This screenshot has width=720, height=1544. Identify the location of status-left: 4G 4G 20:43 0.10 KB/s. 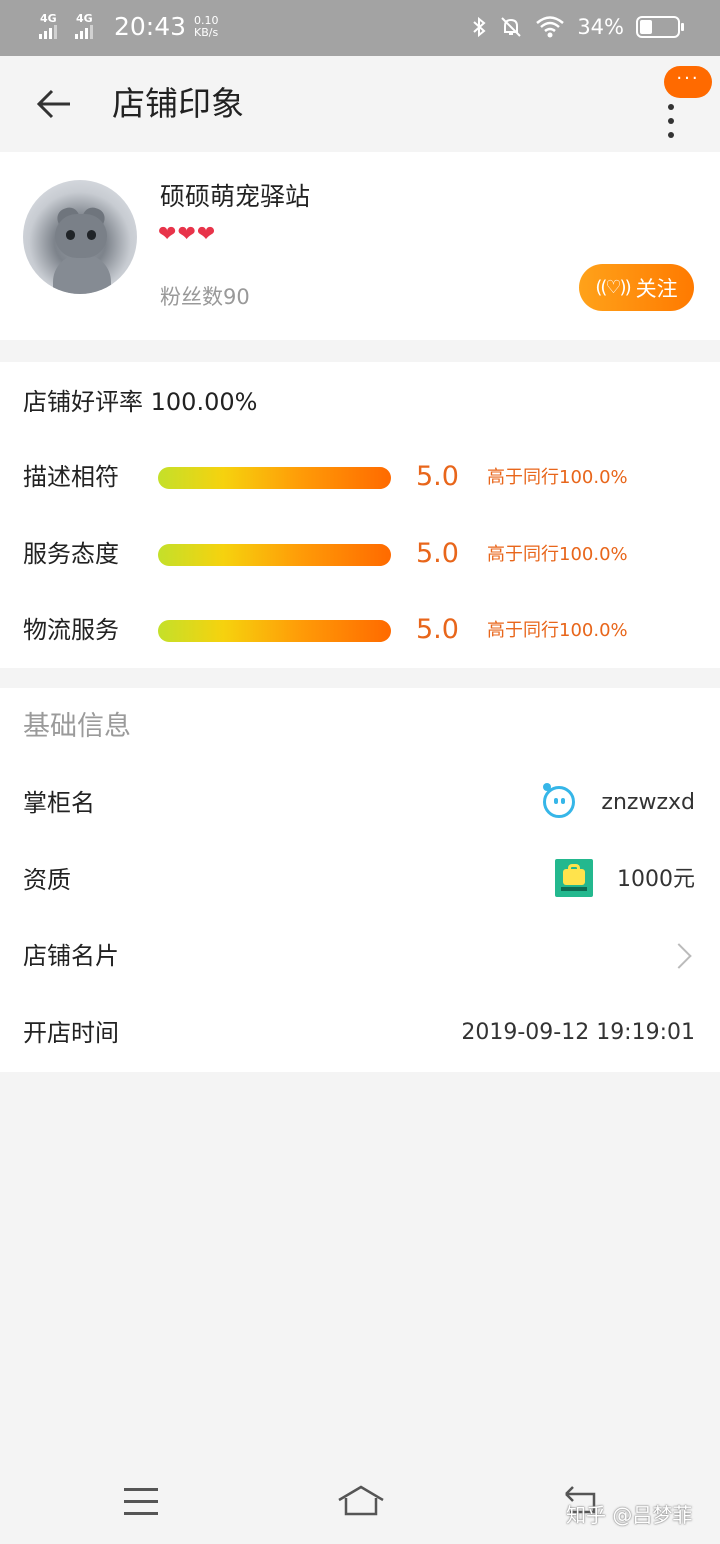
(128, 27).